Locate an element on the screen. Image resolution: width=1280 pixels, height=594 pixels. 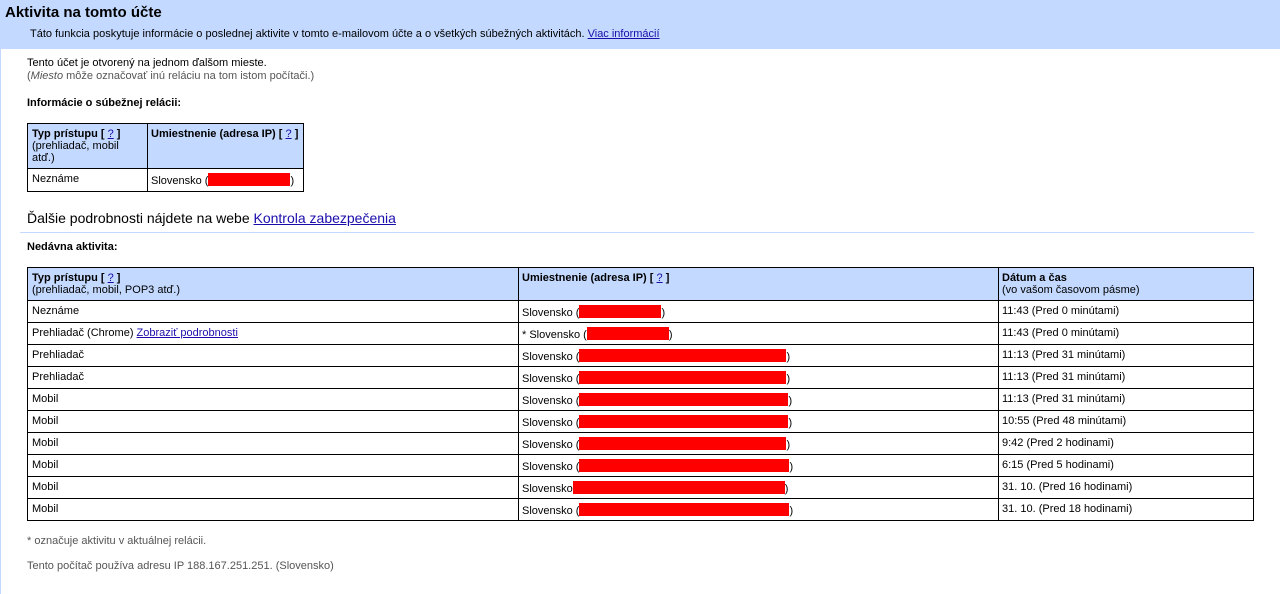
table-row: Mobil Slovensko () 9:42 (Pred 2 hodinami) is located at coordinates (640, 443).